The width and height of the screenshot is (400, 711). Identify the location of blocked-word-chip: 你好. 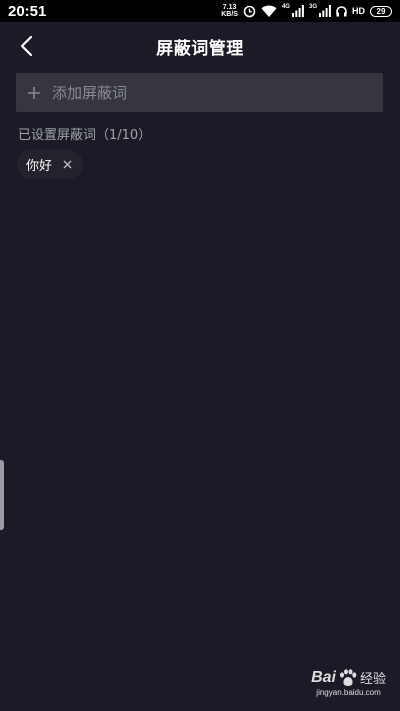
(50, 164).